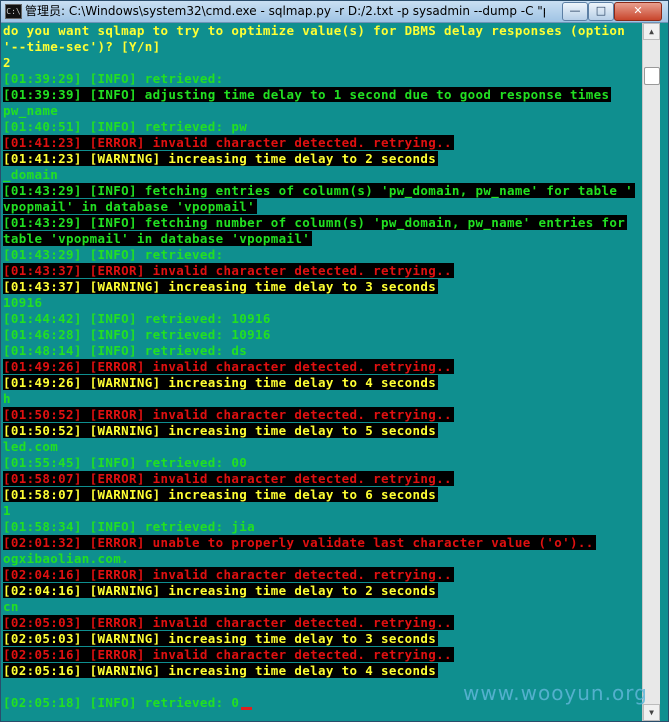  What do you see at coordinates (66, 558) in the screenshot?
I see `console-line-text: ogxibaolian.com.` at bounding box center [66, 558].